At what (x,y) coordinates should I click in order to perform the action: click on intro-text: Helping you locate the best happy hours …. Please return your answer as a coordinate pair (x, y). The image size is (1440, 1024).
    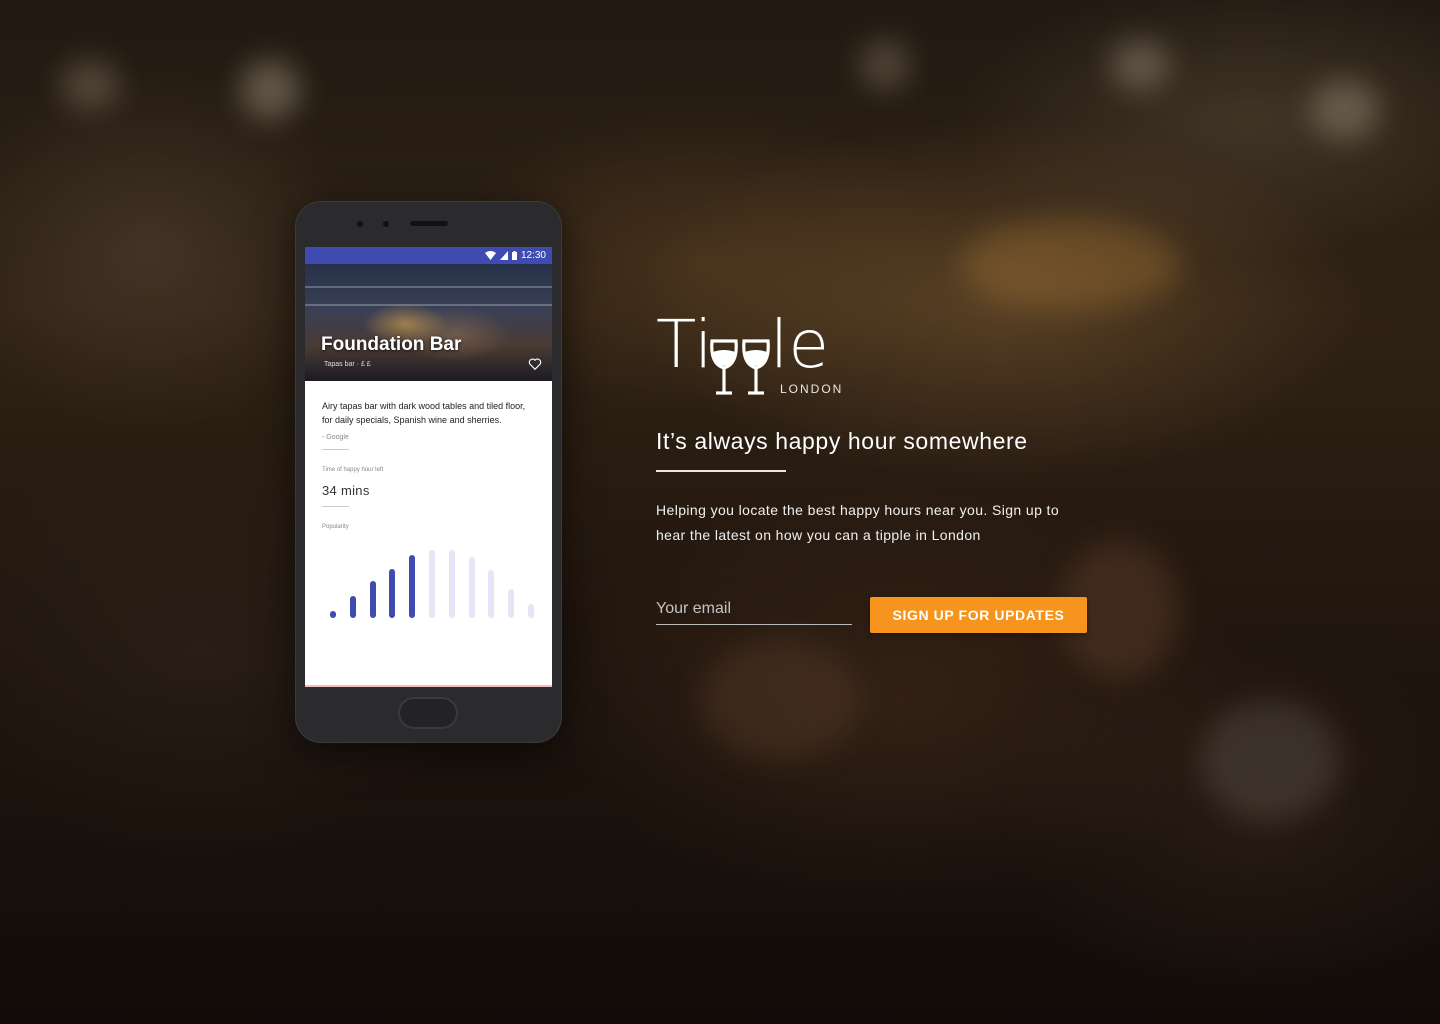
    Looking at the image, I should click on (858, 522).